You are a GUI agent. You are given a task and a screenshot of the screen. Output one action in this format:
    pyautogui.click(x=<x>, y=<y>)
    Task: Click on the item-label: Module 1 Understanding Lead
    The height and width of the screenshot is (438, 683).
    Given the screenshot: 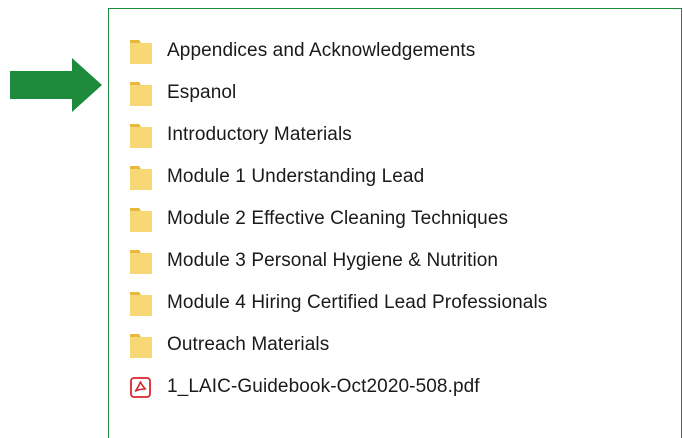 What is the action you would take?
    pyautogui.click(x=296, y=176)
    